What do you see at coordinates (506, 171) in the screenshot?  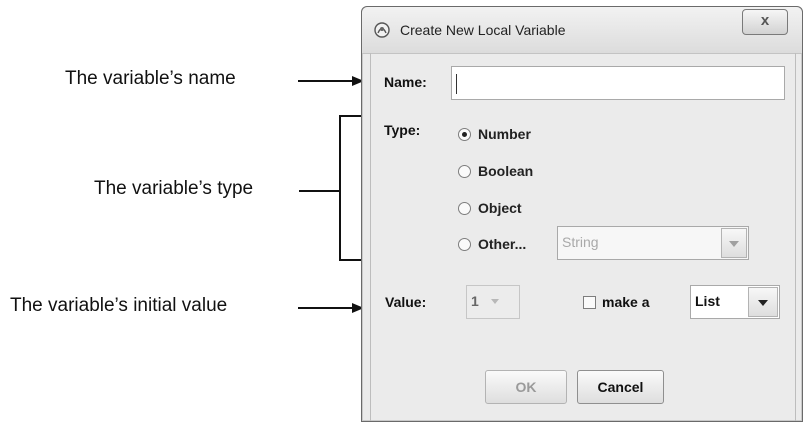 I see `radio-boolean-label: Boolean` at bounding box center [506, 171].